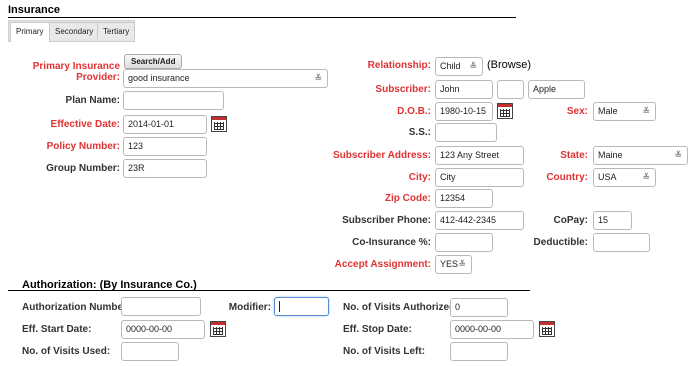 Image resolution: width=700 pixels, height=366 pixels. What do you see at coordinates (464, 111) in the screenshot?
I see `dob-input: 1980-10-15` at bounding box center [464, 111].